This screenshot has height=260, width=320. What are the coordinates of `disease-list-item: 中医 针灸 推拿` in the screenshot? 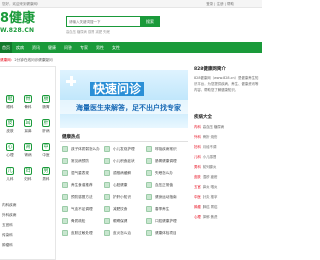 It's located at (205, 196).